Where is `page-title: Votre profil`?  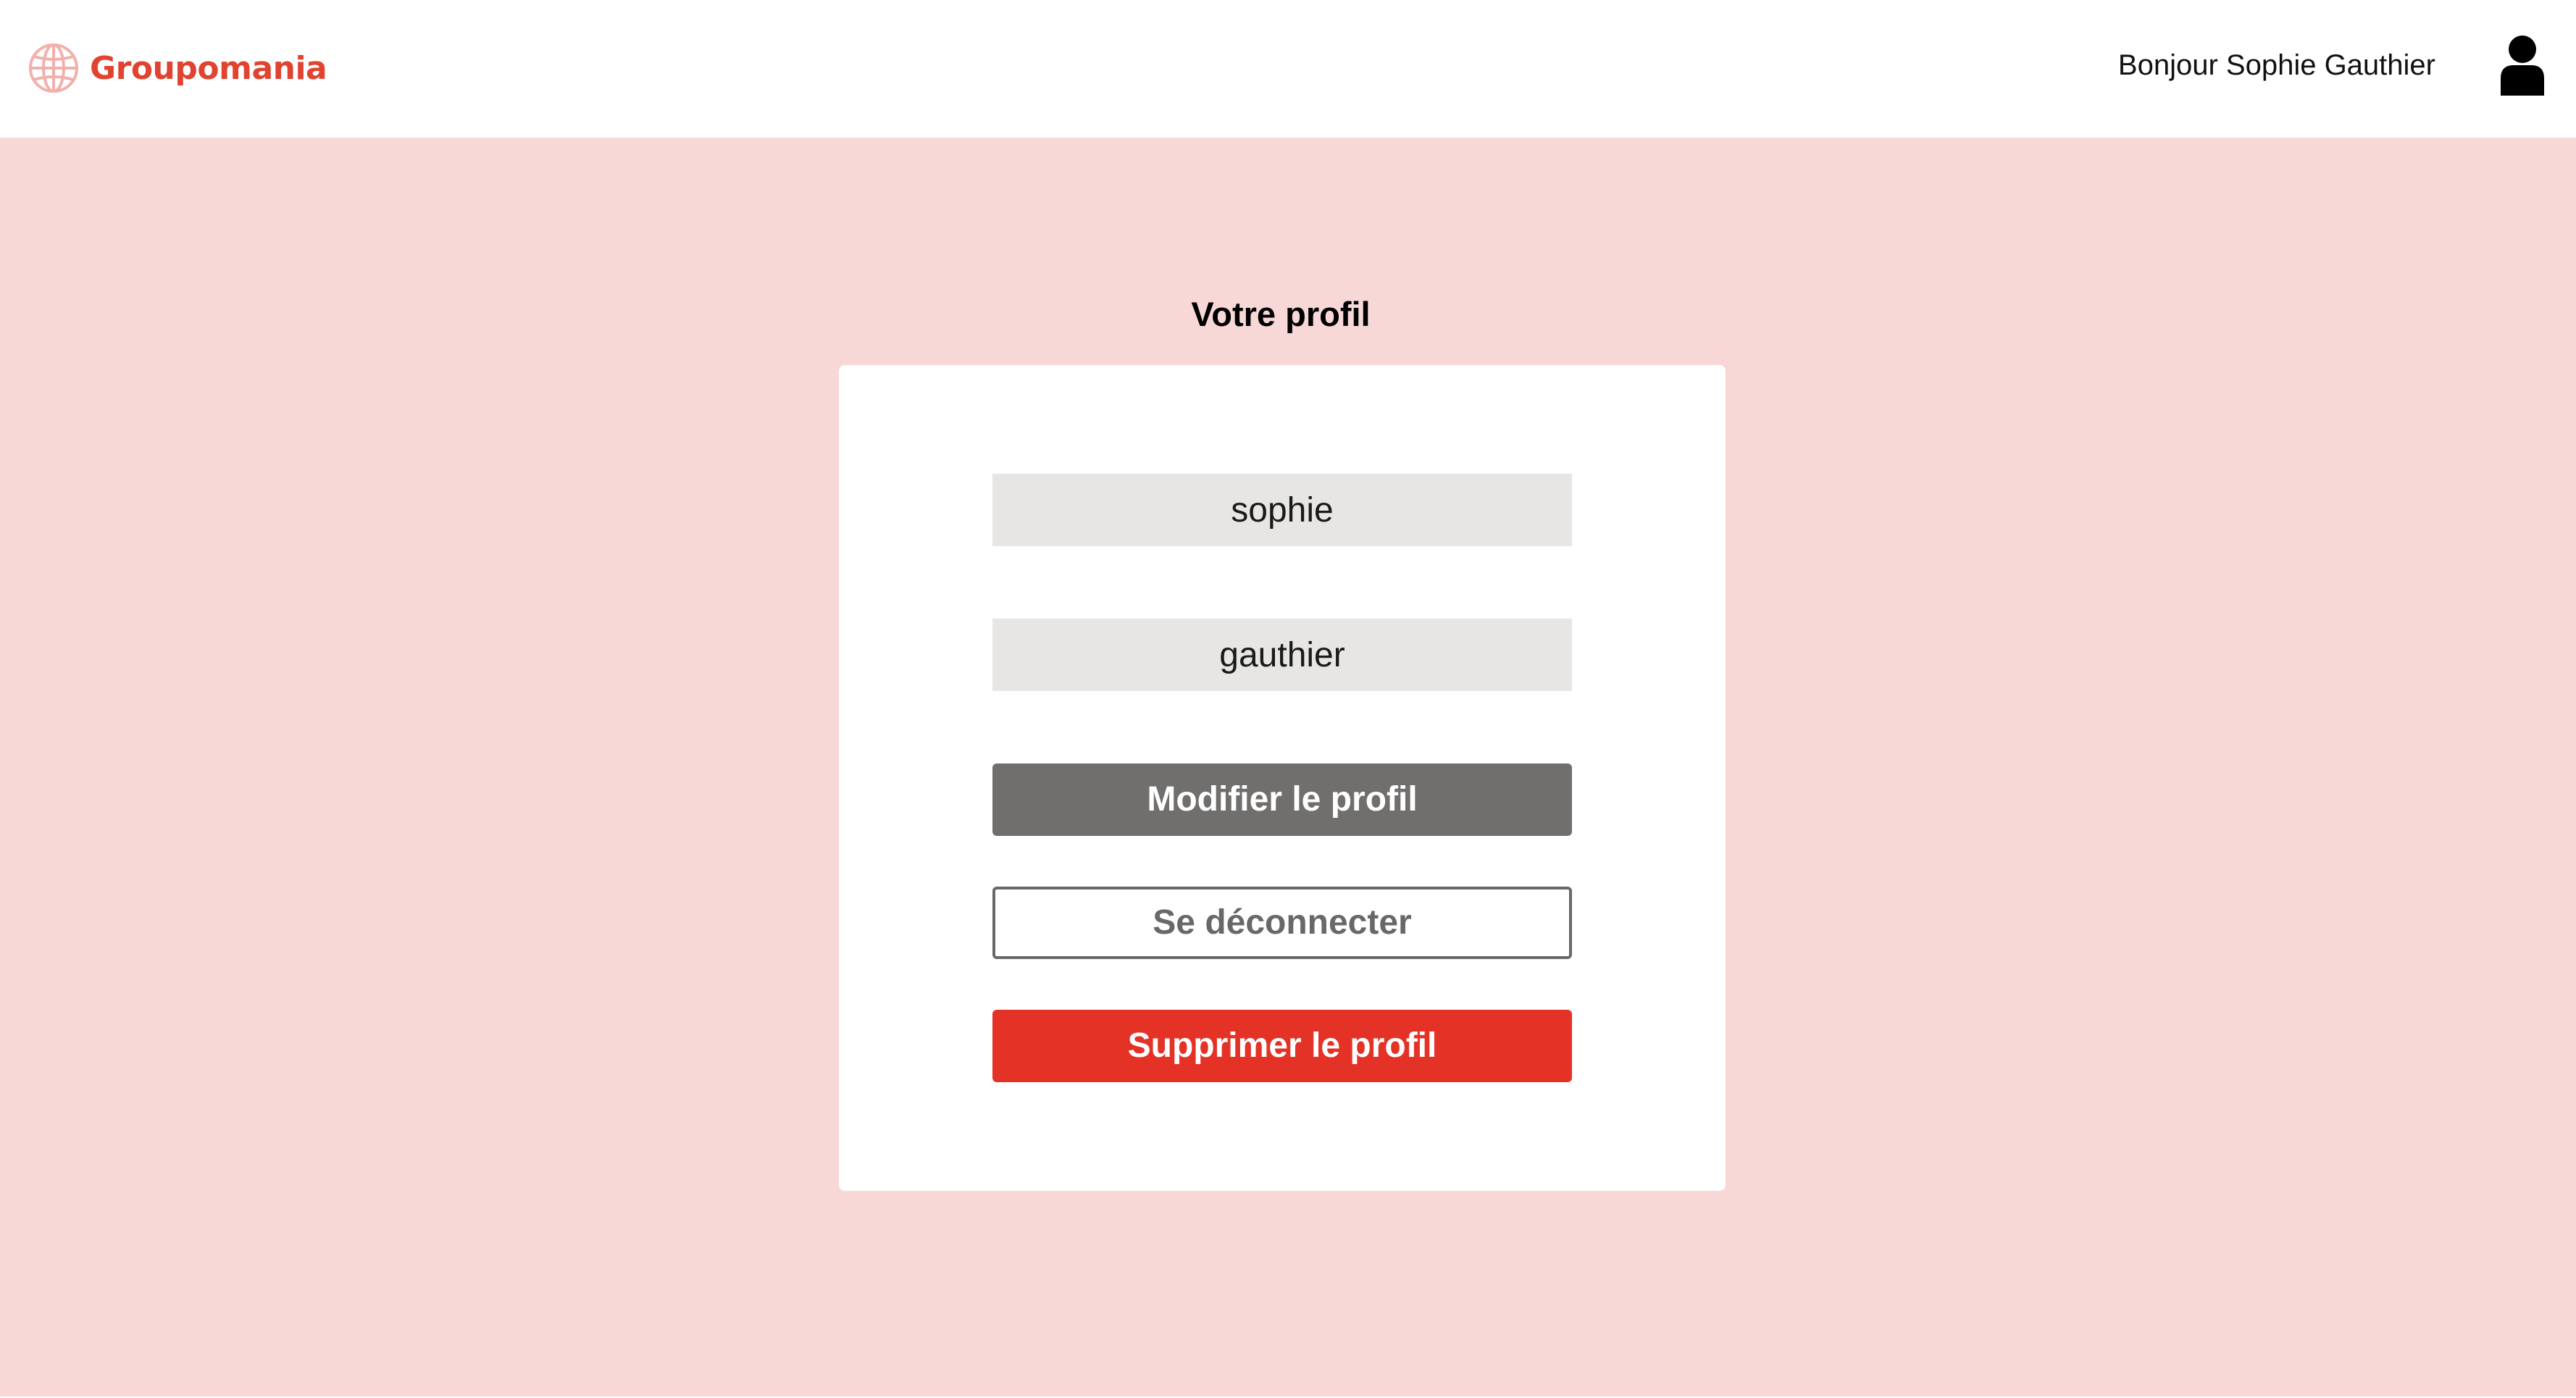
page-title: Votre profil is located at coordinates (1281, 314).